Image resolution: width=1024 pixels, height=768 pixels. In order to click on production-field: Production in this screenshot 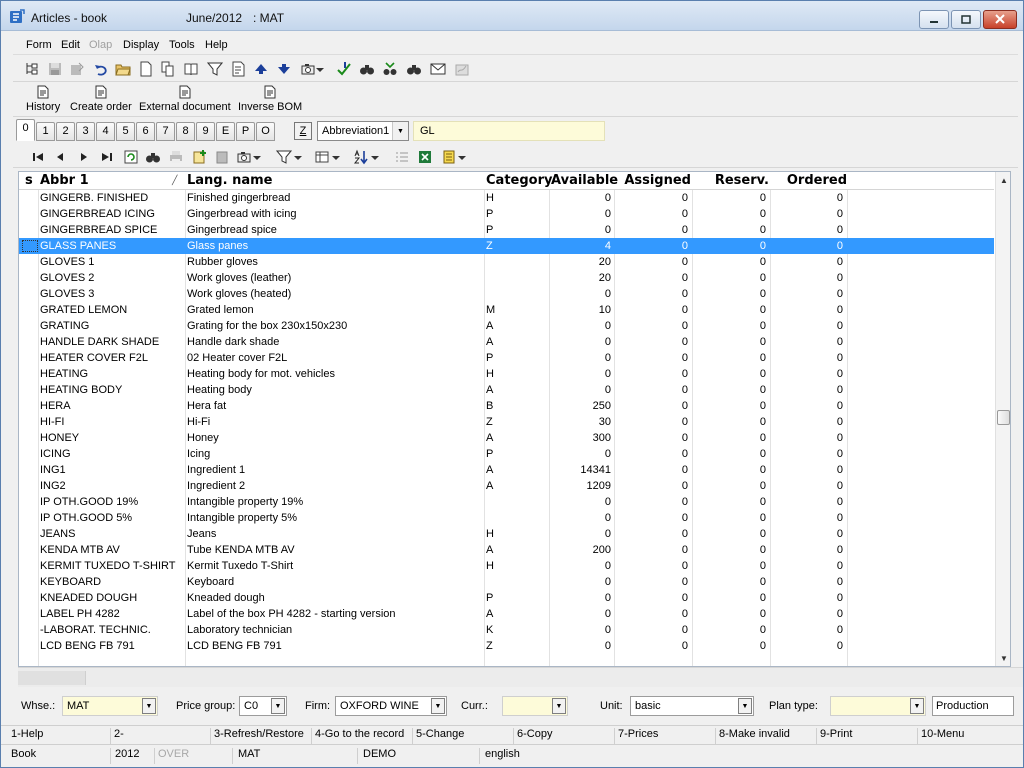, I will do `click(973, 706)`.